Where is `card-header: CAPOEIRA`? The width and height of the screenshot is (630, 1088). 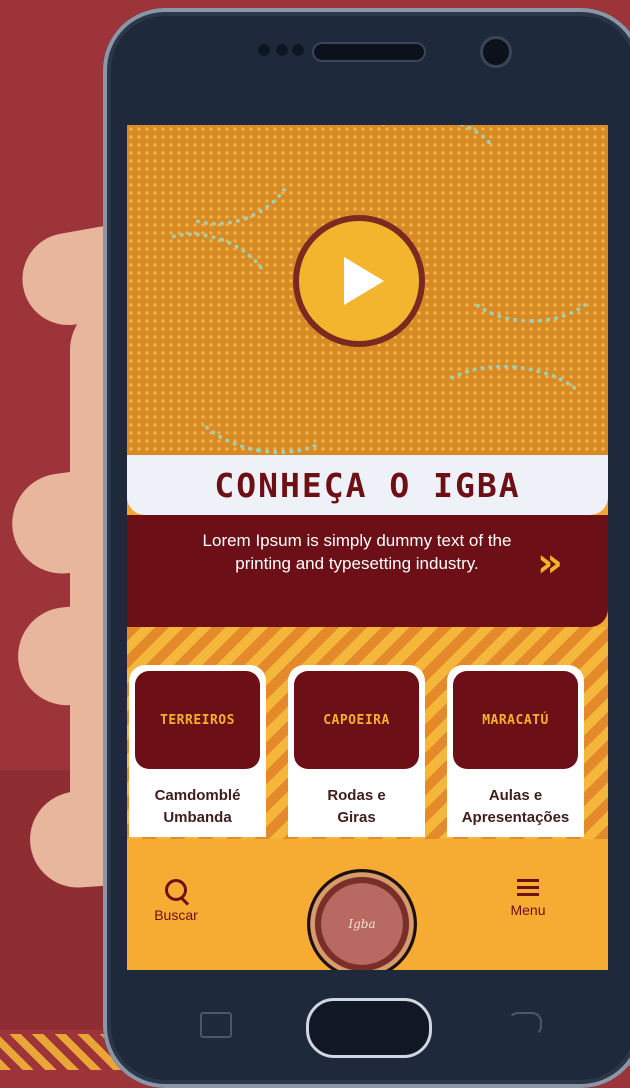 card-header: CAPOEIRA is located at coordinates (356, 720).